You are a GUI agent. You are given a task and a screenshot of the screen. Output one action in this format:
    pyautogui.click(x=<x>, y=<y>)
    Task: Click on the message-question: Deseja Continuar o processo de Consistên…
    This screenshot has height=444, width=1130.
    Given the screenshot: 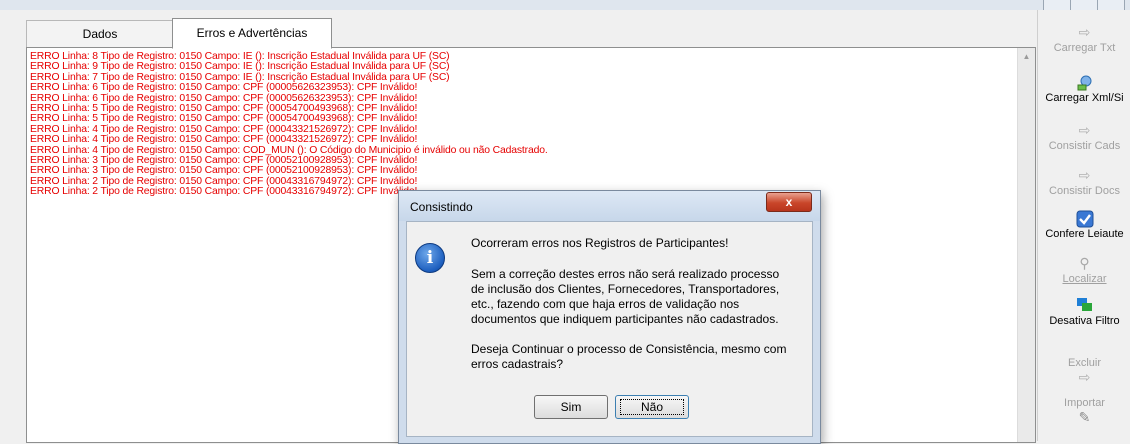 What is the action you would take?
    pyautogui.click(x=631, y=357)
    